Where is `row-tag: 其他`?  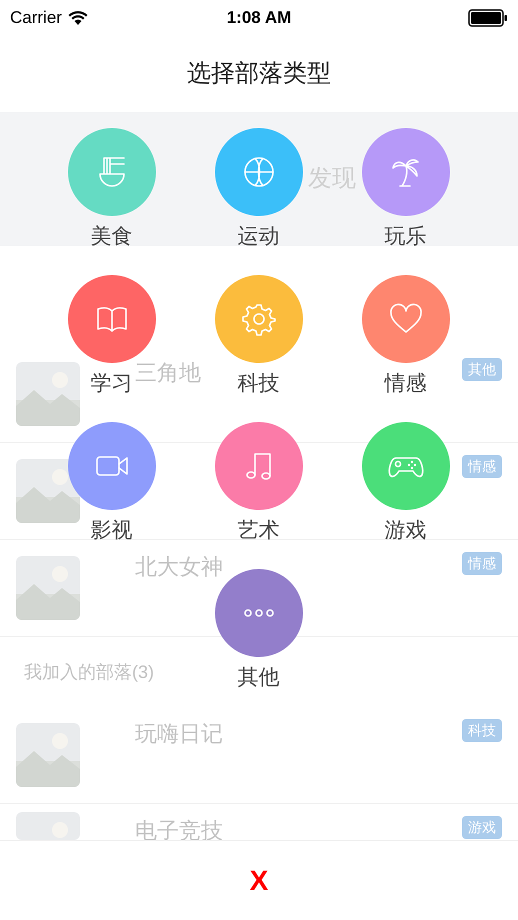 row-tag: 其他 is located at coordinates (482, 369).